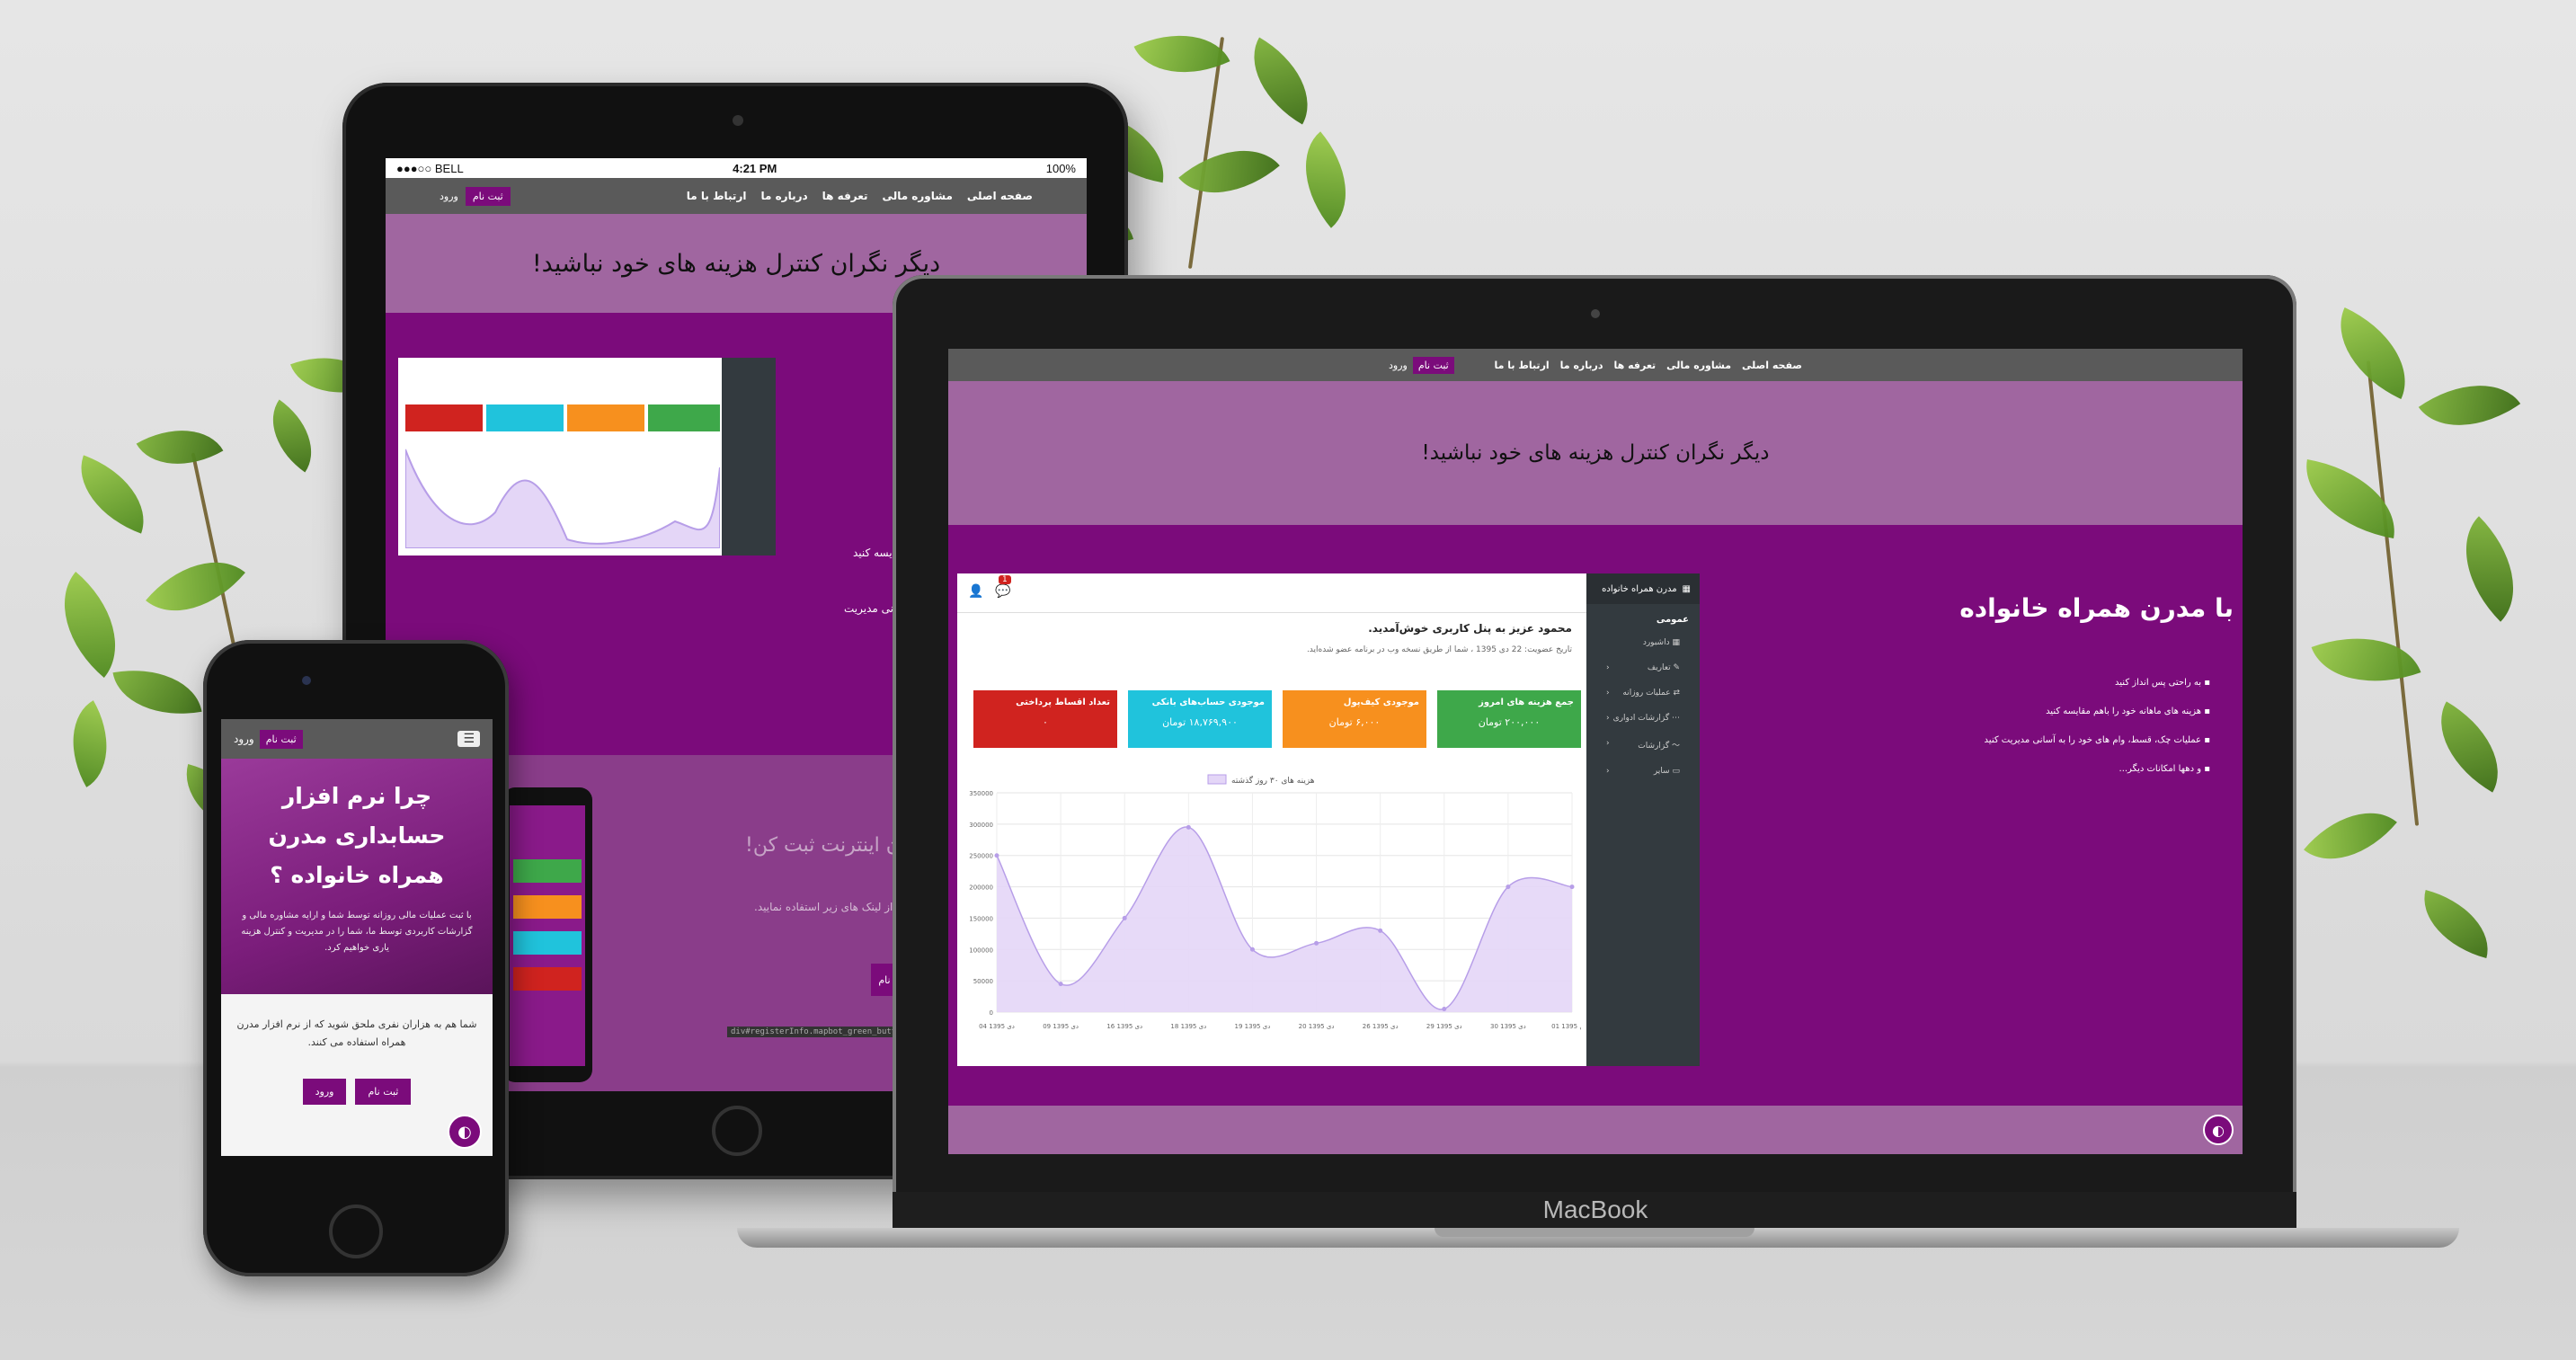 This screenshot has width=2576, height=1360. What do you see at coordinates (1509, 719) in the screenshot?
I see `card-today-expense: جمع هزینه های امروز ۲۰۰,۰۰۰ تومان` at bounding box center [1509, 719].